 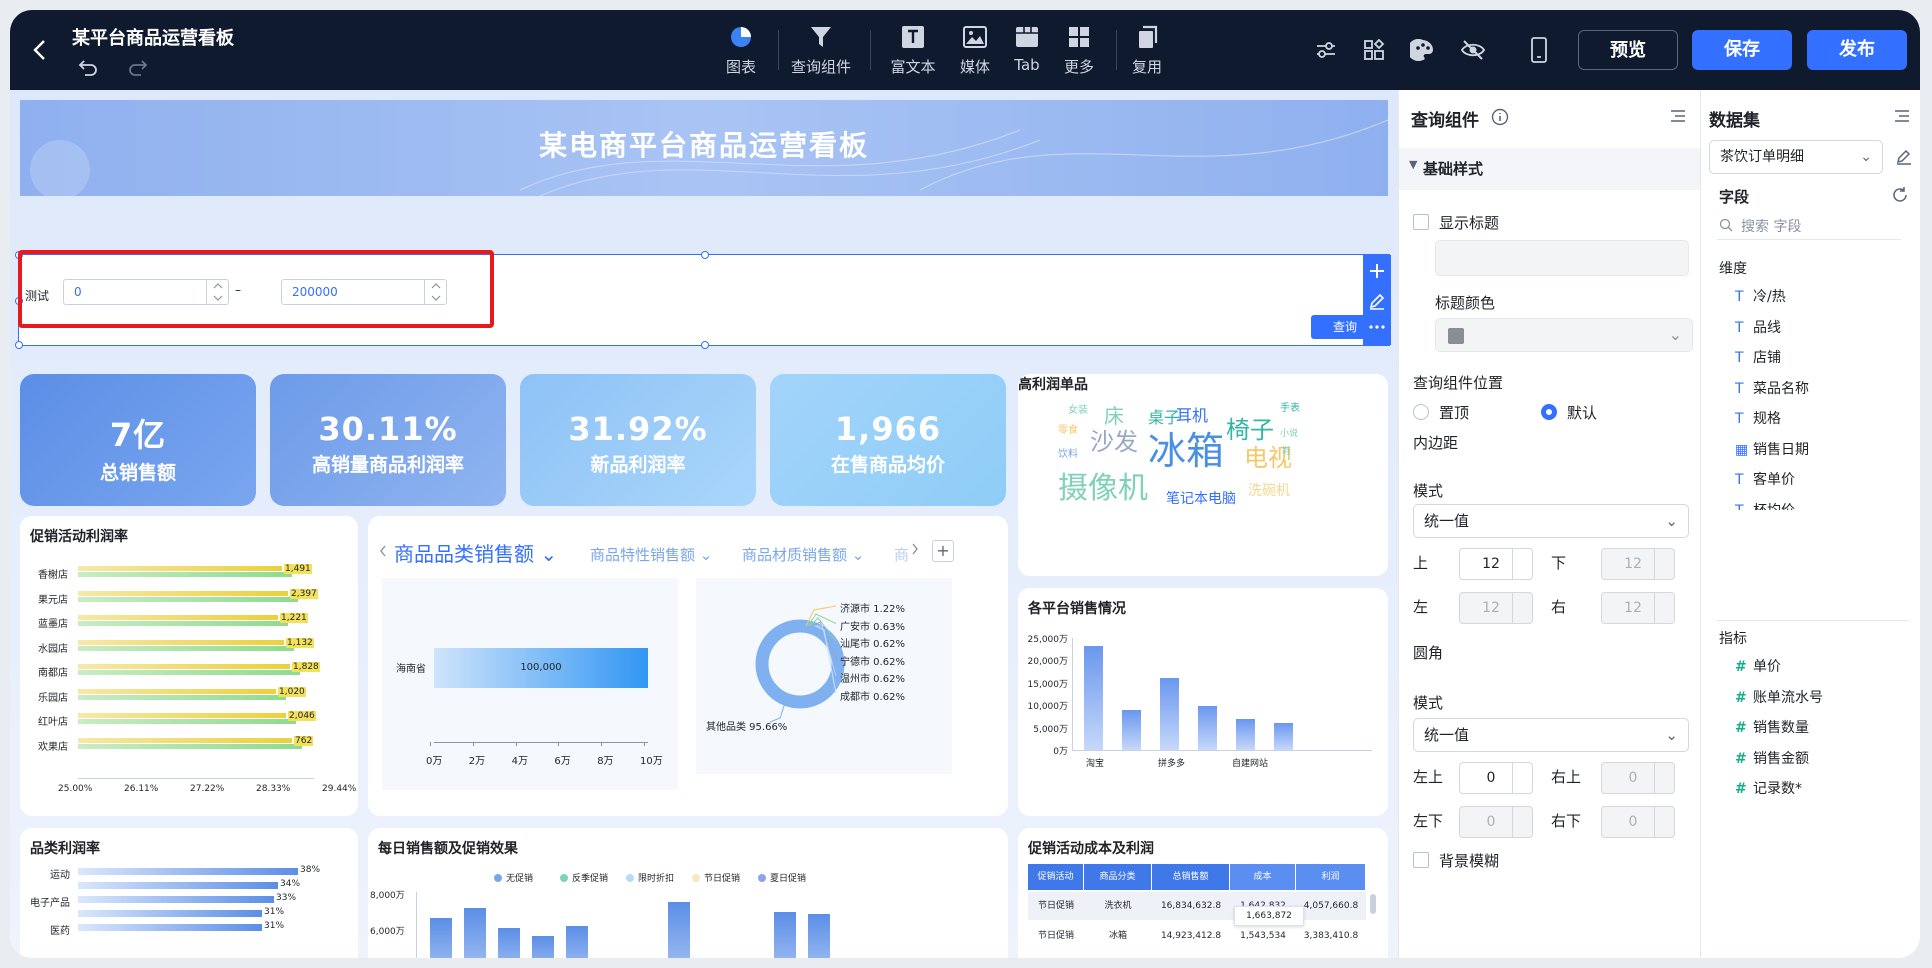 I want to click on publish-button: 发布, so click(x=1857, y=50).